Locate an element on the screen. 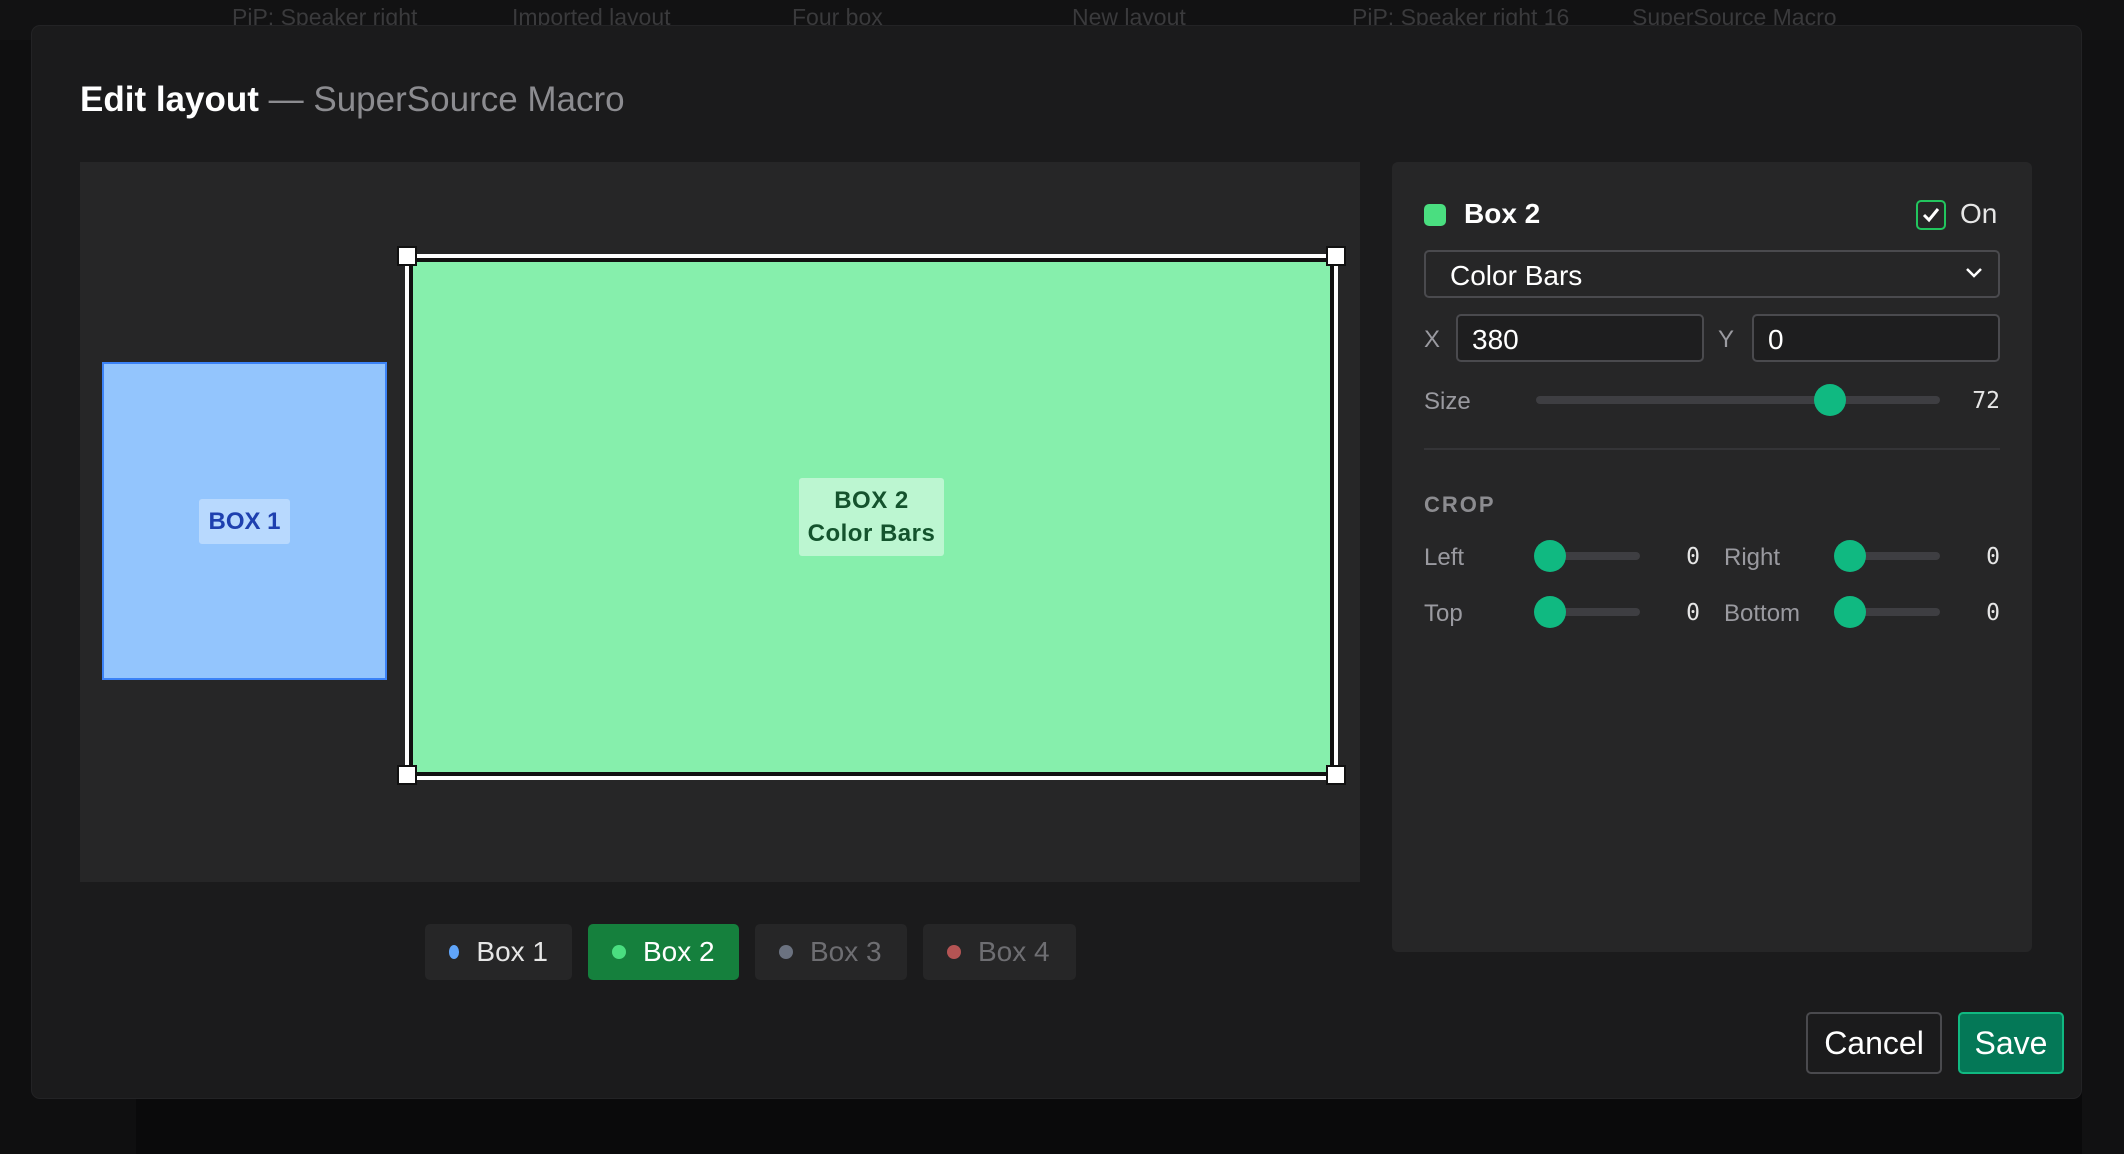 This screenshot has height=1154, width=2124. crop-left-slider-thumb is located at coordinates (1550, 556).